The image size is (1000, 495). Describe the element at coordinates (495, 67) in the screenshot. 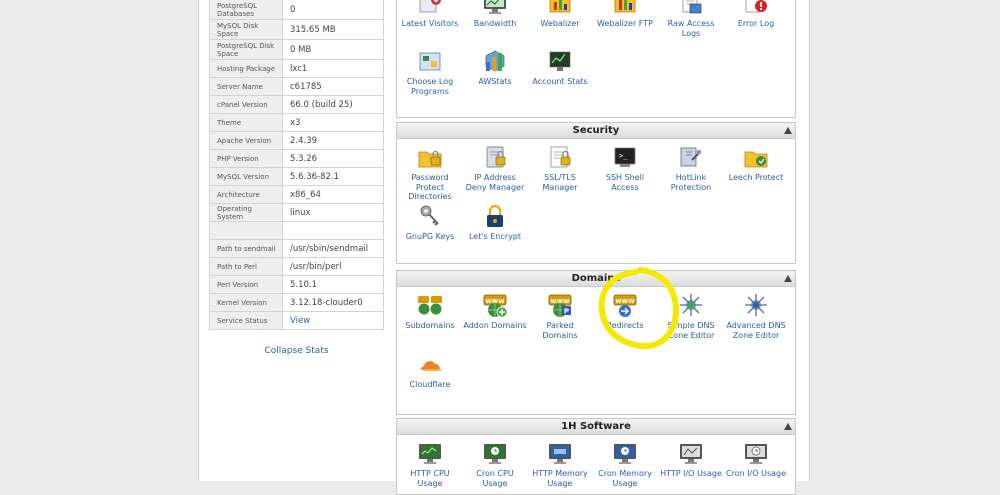

I see `awstats-link: AWStats` at that location.